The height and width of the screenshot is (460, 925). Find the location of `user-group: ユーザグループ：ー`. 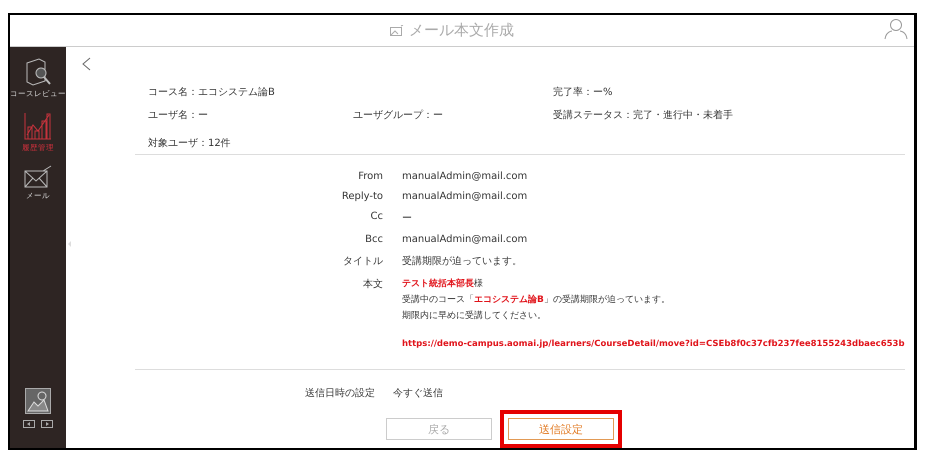

user-group: ユーザグループ：ー is located at coordinates (453, 115).